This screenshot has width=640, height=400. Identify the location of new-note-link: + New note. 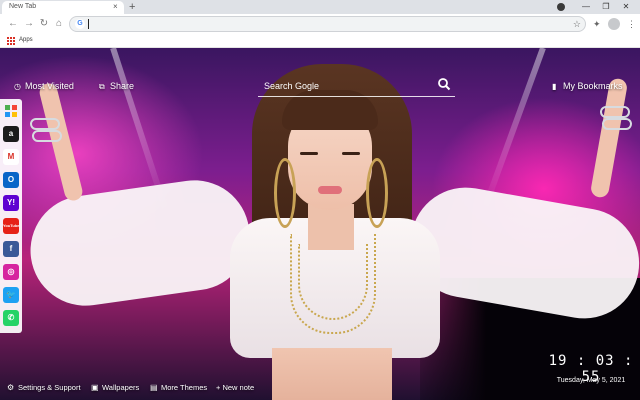
(235, 388).